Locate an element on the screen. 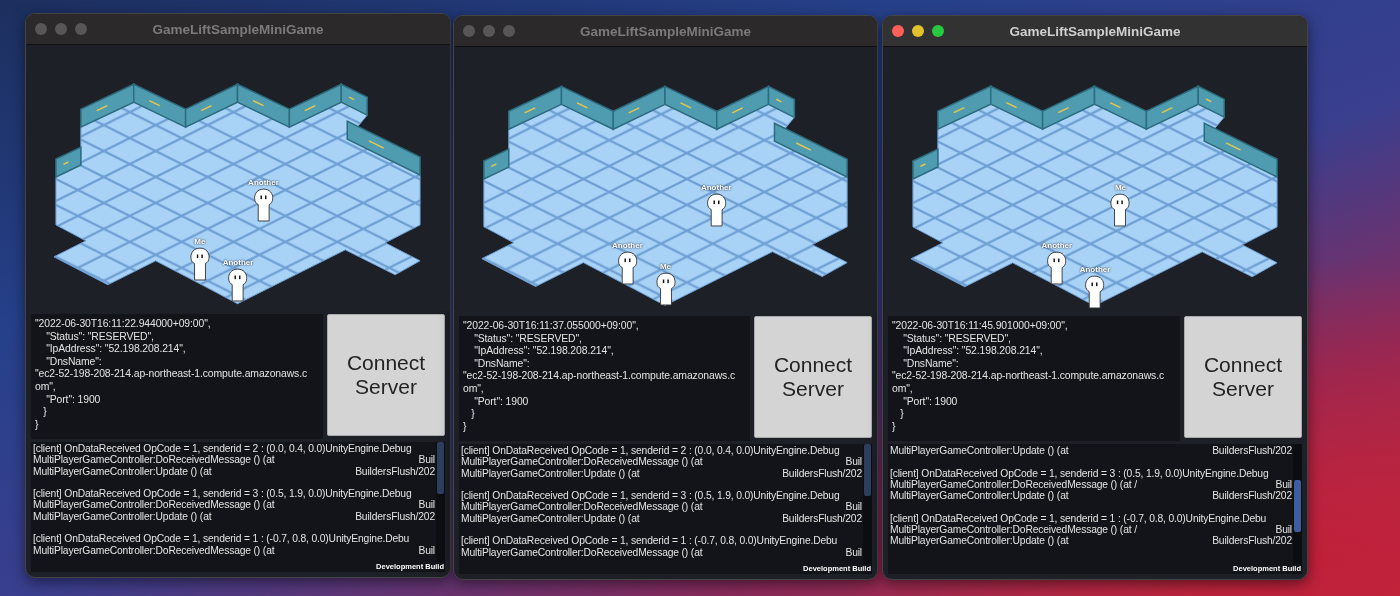 This screenshot has height=596, width=1400. server-info-text: "2022-06-30T16:11:45.901000+09:00", "Status": "RESERVED", "IpAddress": "52.198.208.214", "DnsName": "ec2-52-198-208-214.ap-northeast-1.compute.amazonaws.c om", "Port": 1900 } } is located at coordinates (1034, 378).